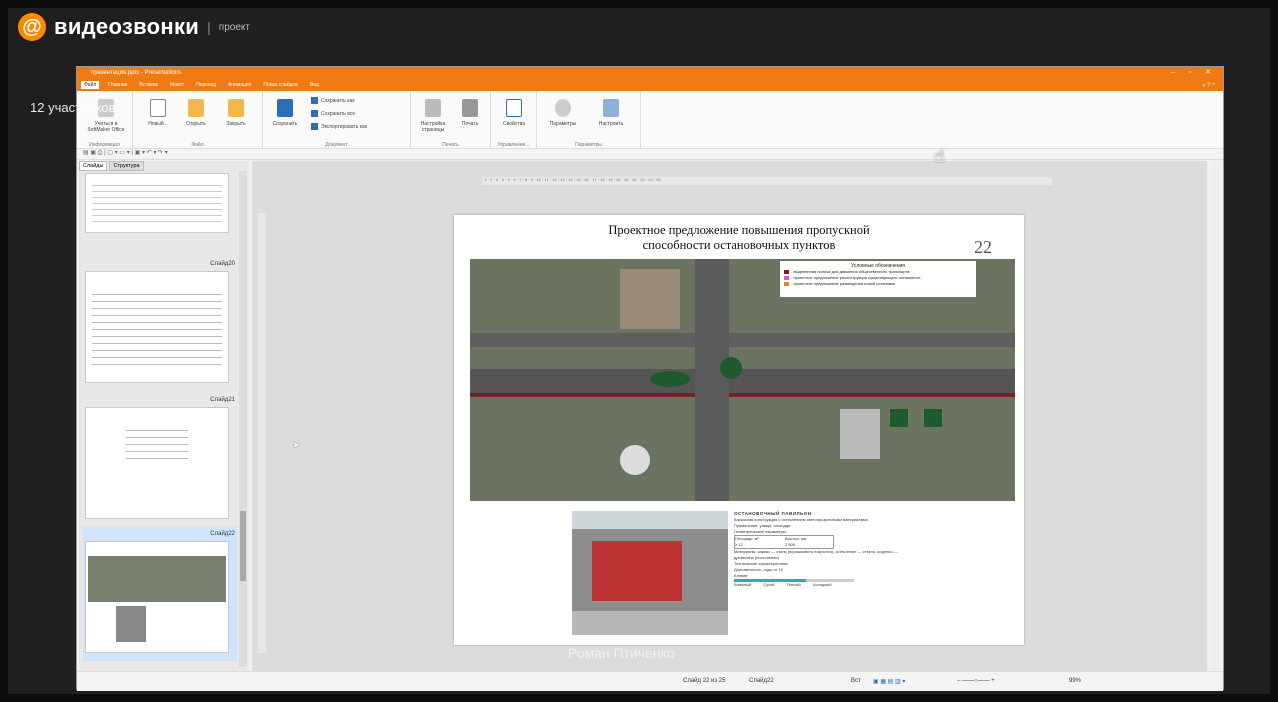  What do you see at coordinates (206, 85) in the screenshot?
I see `menu-transition: Переход` at bounding box center [206, 85].